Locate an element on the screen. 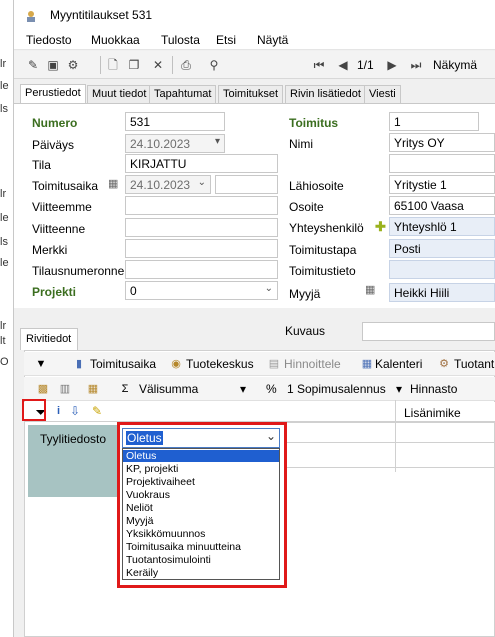  edit-icon: ✎ is located at coordinates (33, 65).